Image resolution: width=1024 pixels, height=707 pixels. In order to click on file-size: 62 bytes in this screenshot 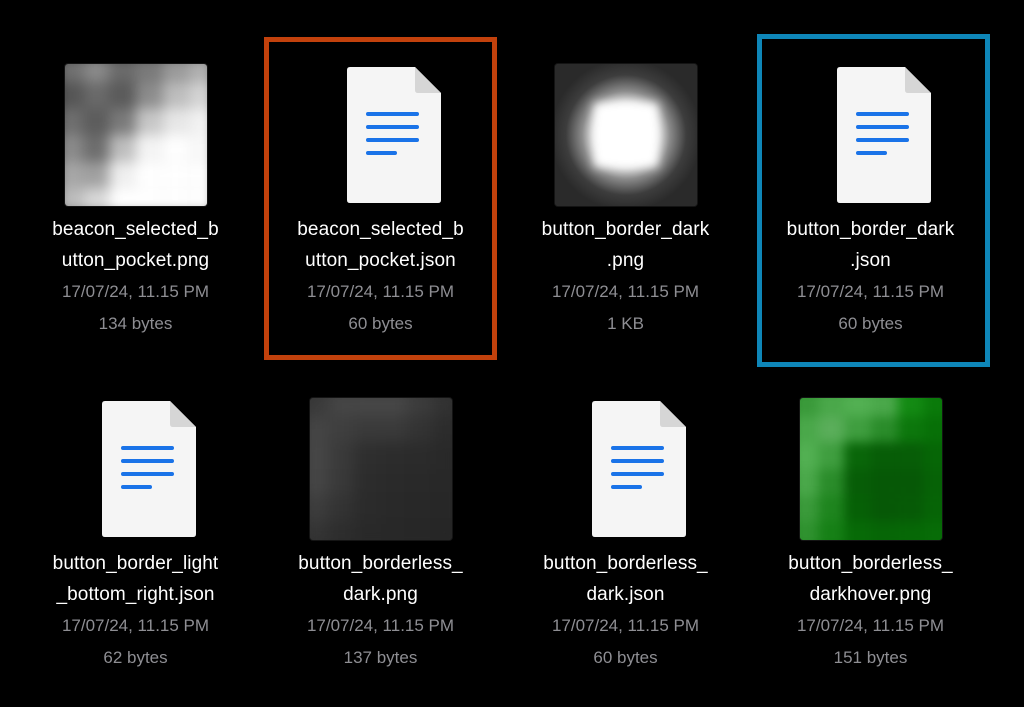, I will do `click(135, 657)`.